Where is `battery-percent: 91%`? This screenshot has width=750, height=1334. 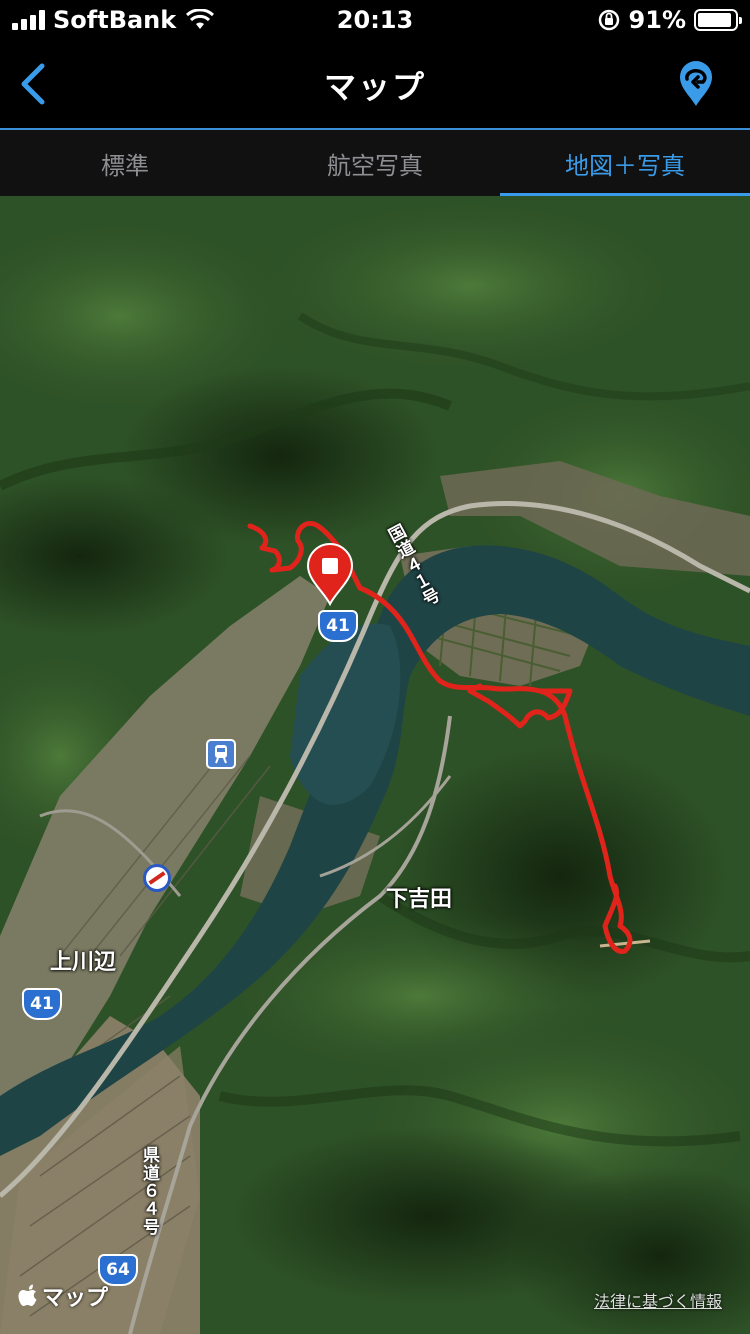 battery-percent: 91% is located at coordinates (657, 20).